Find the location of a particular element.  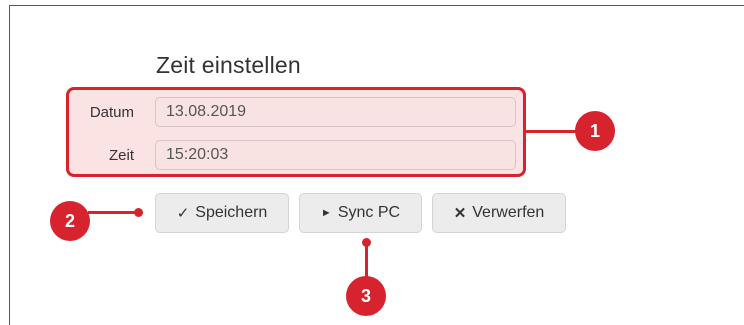

callout-3-connector is located at coordinates (366, 259).